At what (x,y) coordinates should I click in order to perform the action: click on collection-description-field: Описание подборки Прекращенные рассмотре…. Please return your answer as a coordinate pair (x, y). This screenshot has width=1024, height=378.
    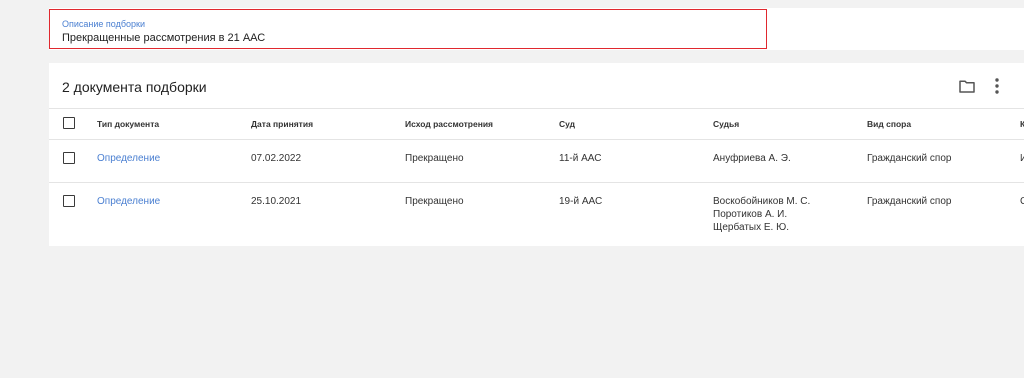
    Looking at the image, I should click on (408, 29).